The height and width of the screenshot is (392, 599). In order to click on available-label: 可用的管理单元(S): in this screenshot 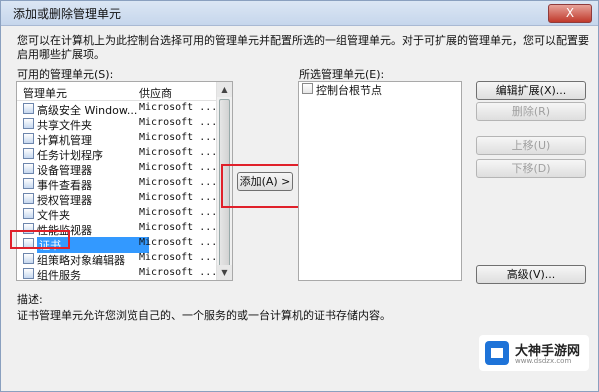, I will do `click(65, 74)`.